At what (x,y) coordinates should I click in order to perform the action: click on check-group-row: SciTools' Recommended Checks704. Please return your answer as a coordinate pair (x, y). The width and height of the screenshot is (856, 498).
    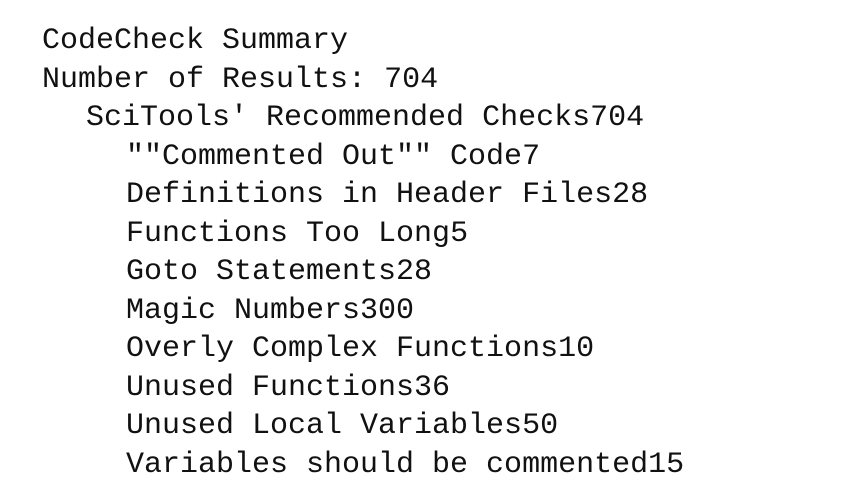
    Looking at the image, I should click on (449, 118).